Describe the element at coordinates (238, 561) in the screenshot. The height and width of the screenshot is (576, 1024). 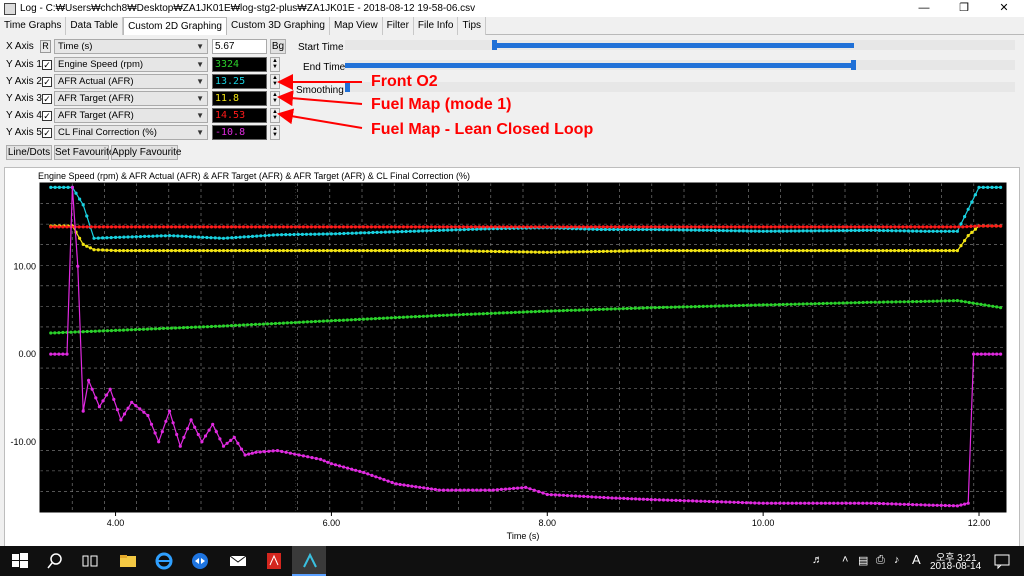
I see `mail-icon` at that location.